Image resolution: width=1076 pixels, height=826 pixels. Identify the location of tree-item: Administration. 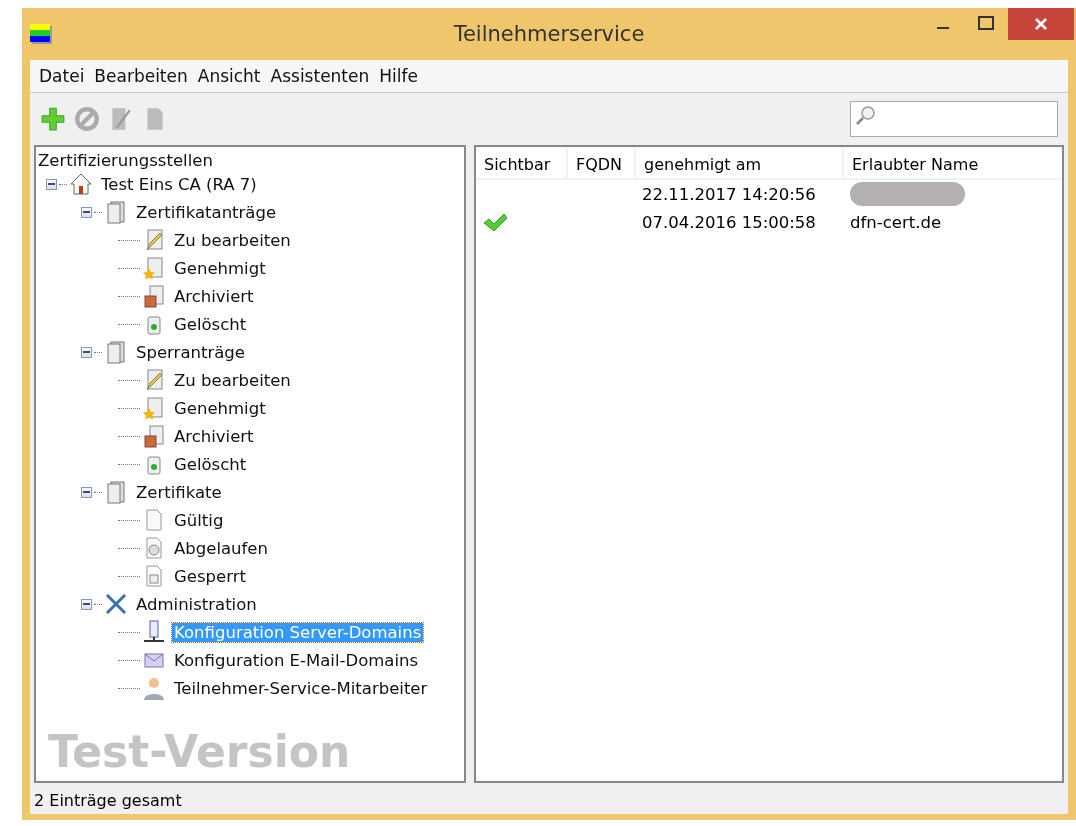
(196, 604).